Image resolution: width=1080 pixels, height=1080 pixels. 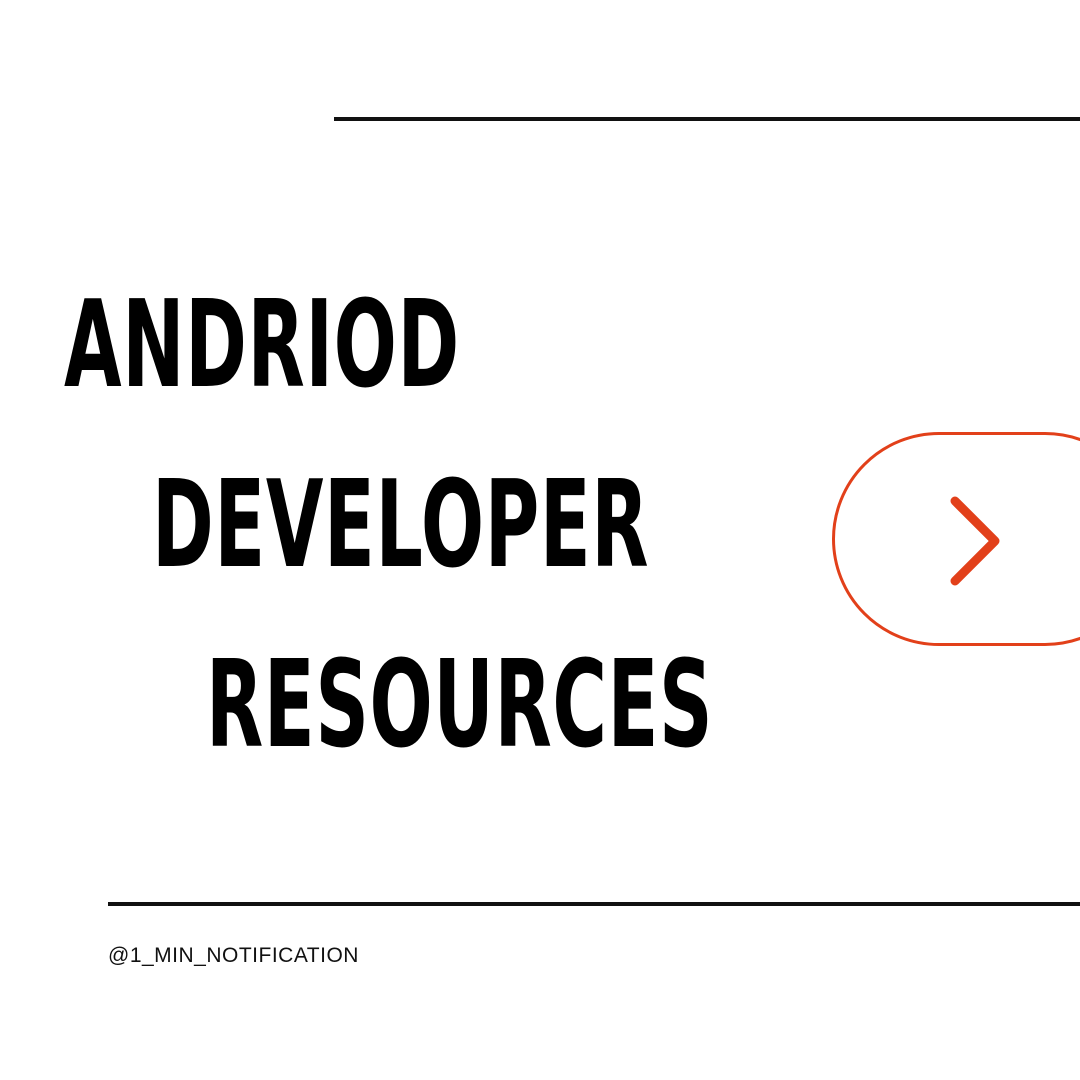 What do you see at coordinates (233, 955) in the screenshot?
I see `account-handle: @1_MIN_NOTIFICATION` at bounding box center [233, 955].